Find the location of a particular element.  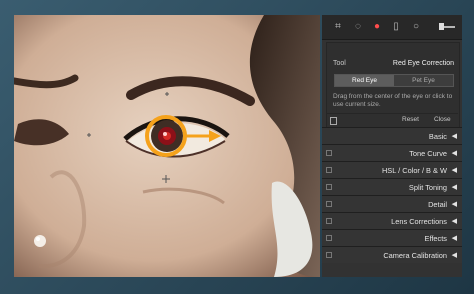

section-label: Split Toning is located at coordinates (427, 187).